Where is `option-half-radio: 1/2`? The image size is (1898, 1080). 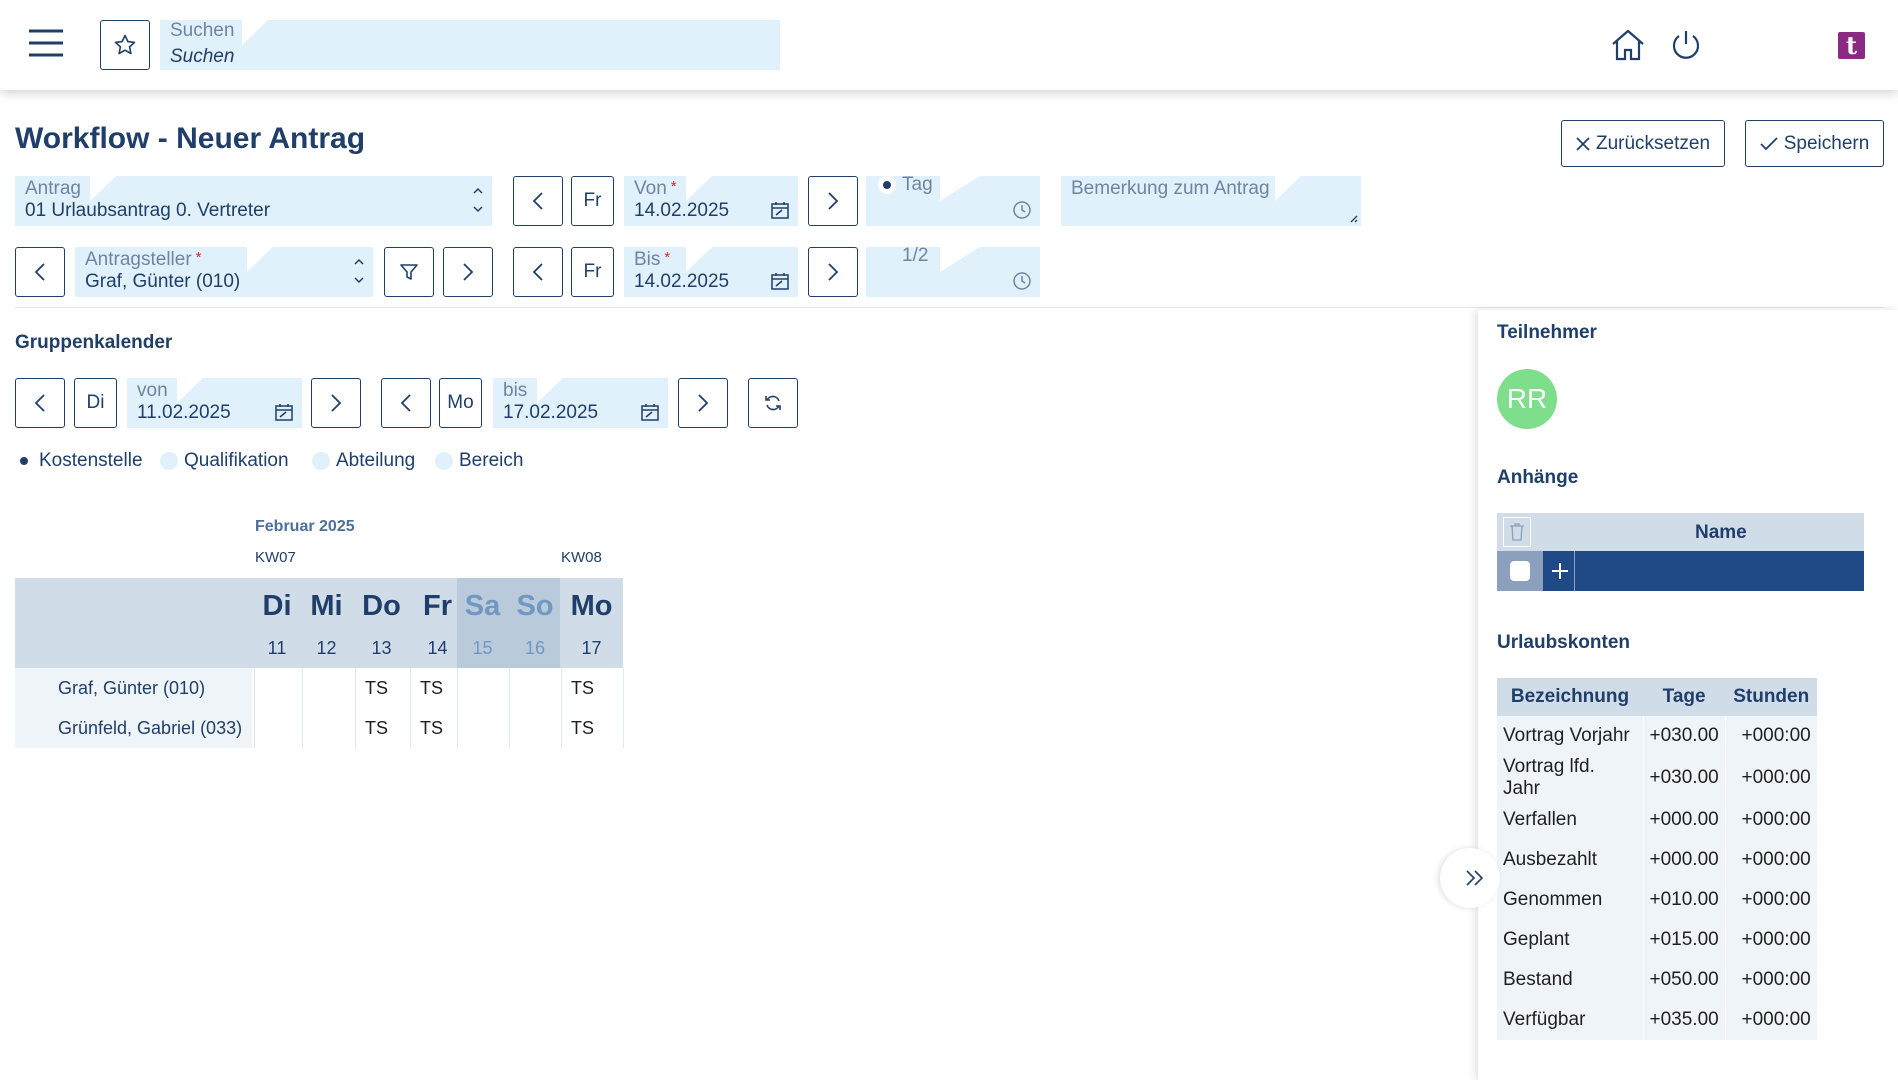 option-half-radio: 1/2 is located at coordinates (903, 256).